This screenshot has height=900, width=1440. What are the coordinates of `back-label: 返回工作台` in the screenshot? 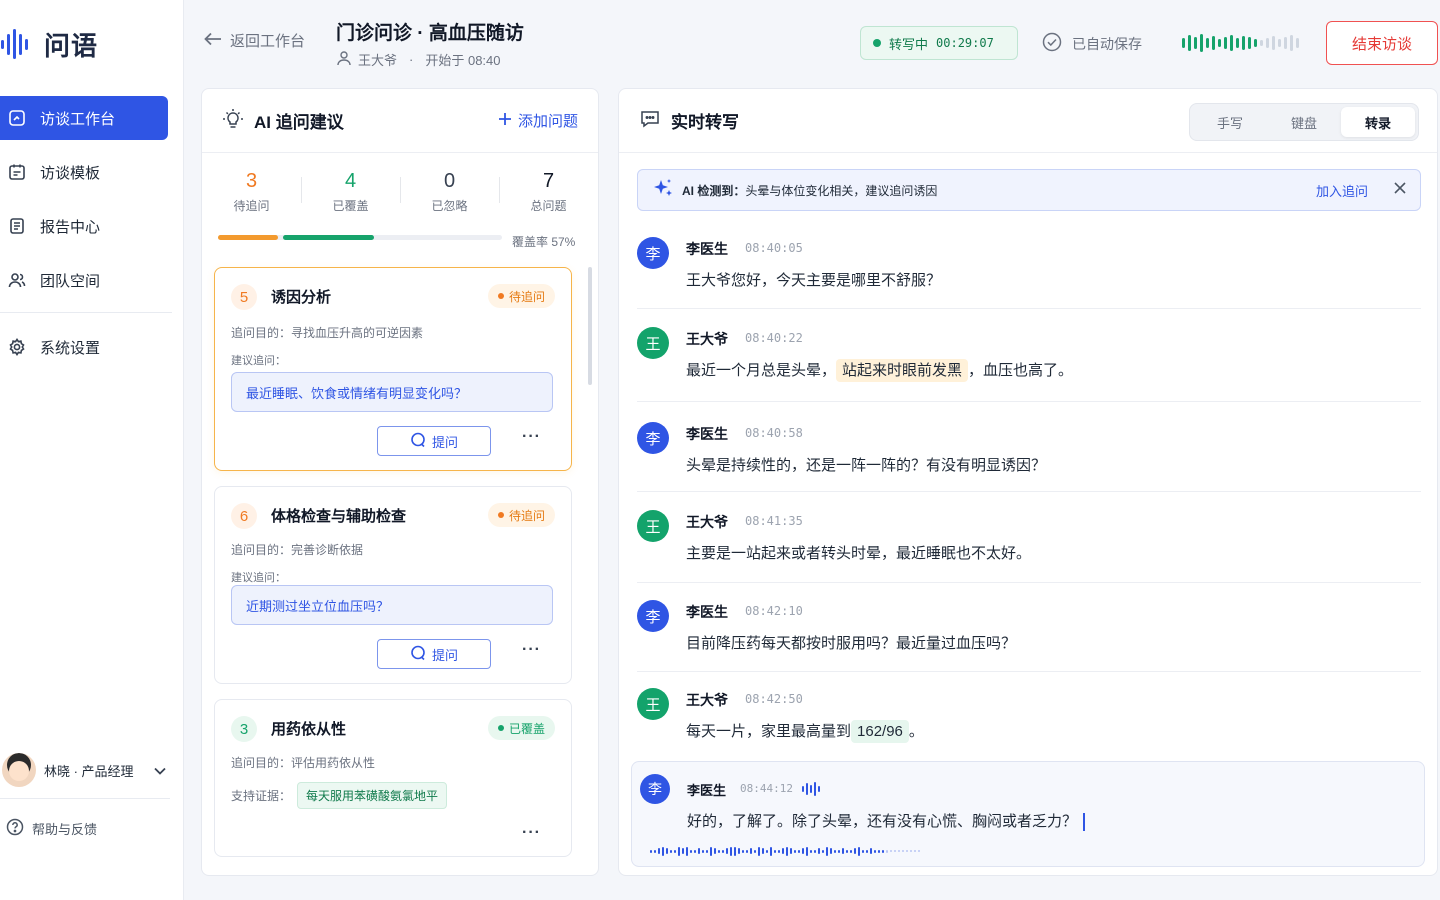 It's located at (268, 41).